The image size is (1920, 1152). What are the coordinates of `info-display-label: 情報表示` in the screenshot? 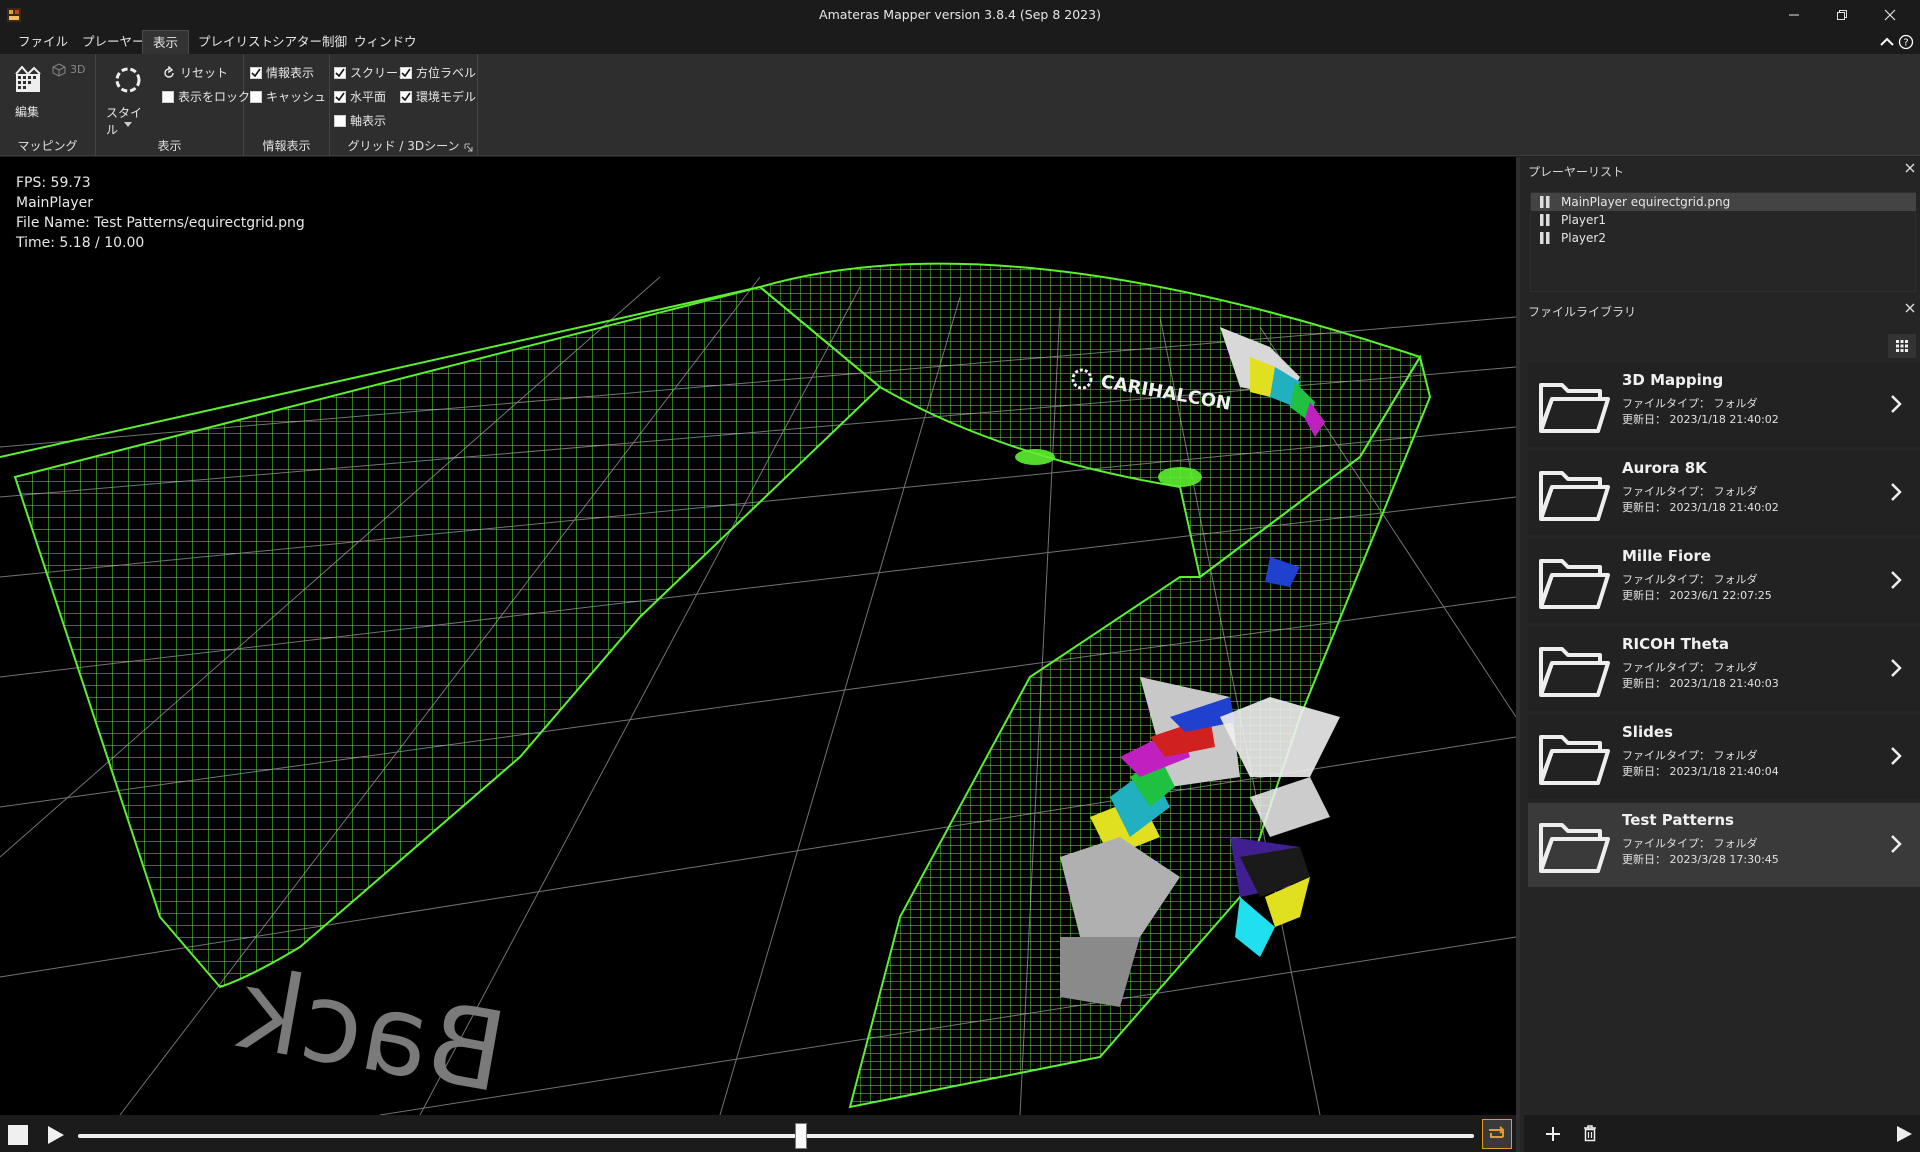 It's located at (290, 73).